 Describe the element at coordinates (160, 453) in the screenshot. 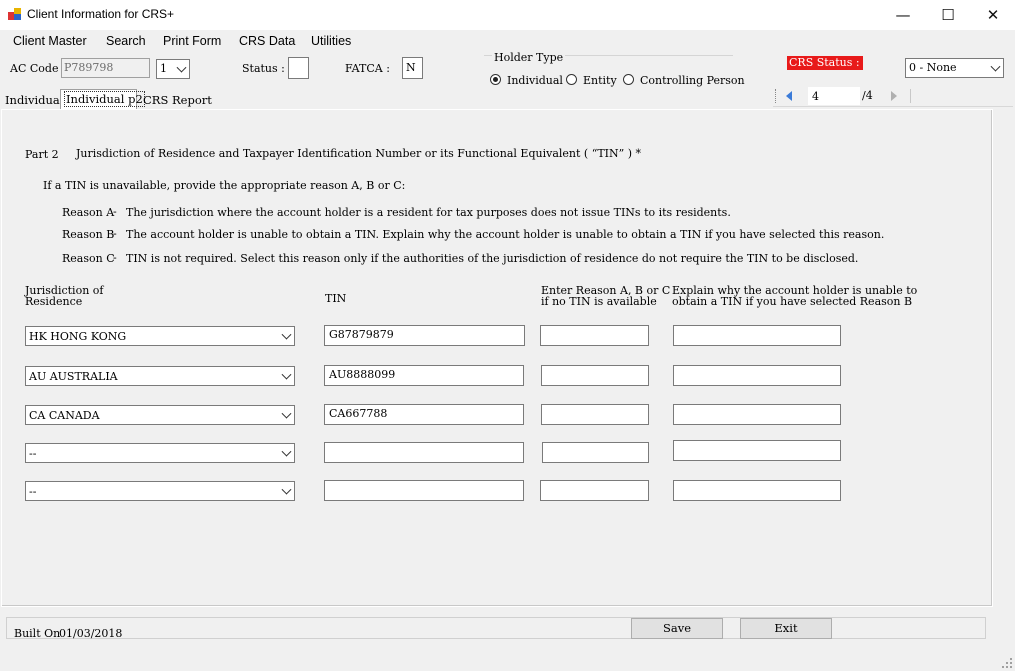

I see `jurisdiction-dropdown-4: --` at that location.